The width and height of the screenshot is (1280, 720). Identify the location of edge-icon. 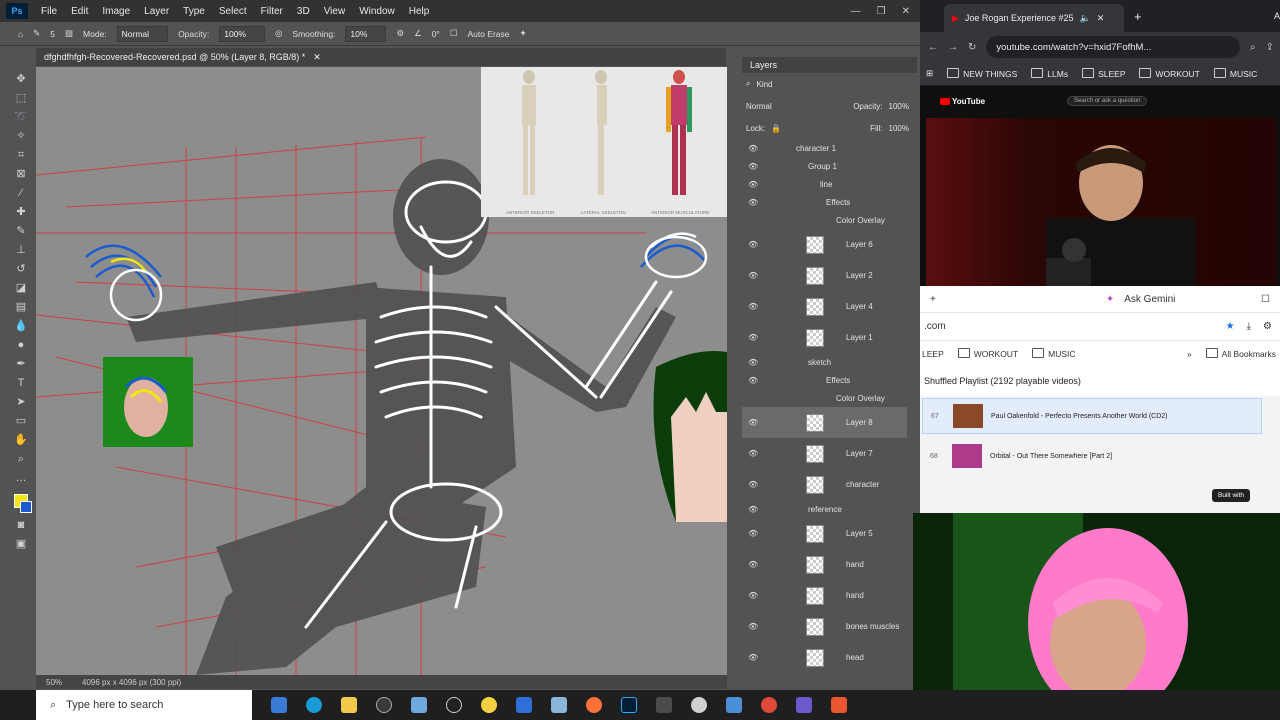
(314, 705).